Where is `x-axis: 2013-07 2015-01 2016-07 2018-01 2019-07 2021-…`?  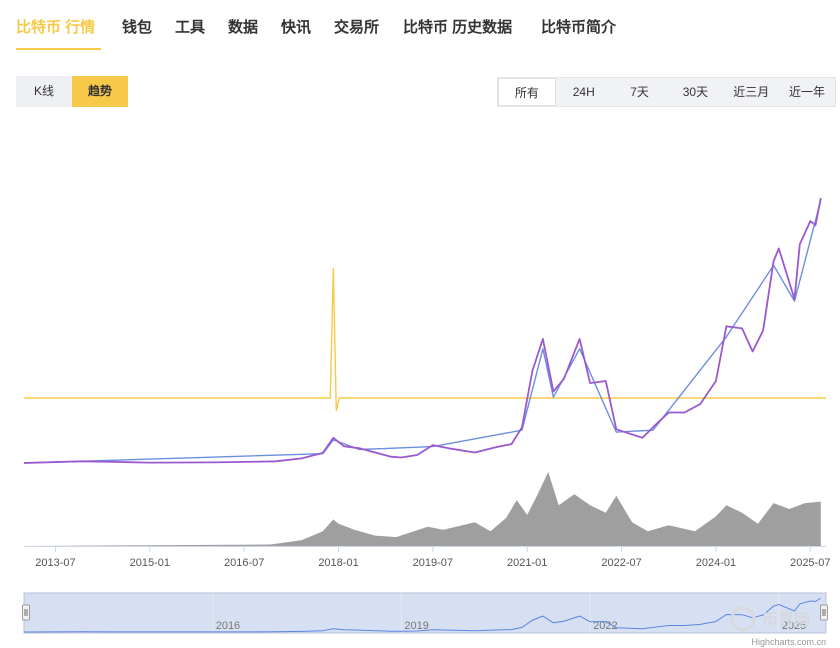
x-axis: 2013-07 2015-01 2016-07 2018-01 2019-07 2021-… is located at coordinates (427, 557).